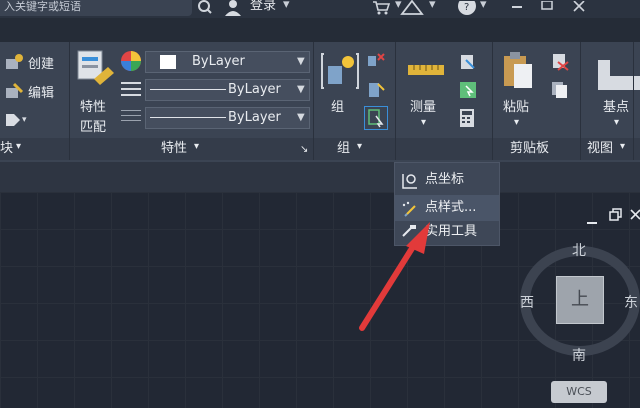 Image resolution: width=640 pixels, height=408 pixels. What do you see at coordinates (412, 10) in the screenshot?
I see `network-icon` at bounding box center [412, 10].